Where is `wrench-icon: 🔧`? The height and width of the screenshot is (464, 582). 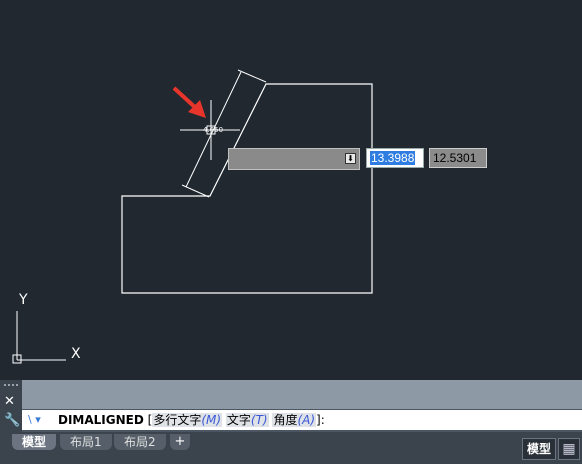 wrench-icon: 🔧 is located at coordinates (12, 420).